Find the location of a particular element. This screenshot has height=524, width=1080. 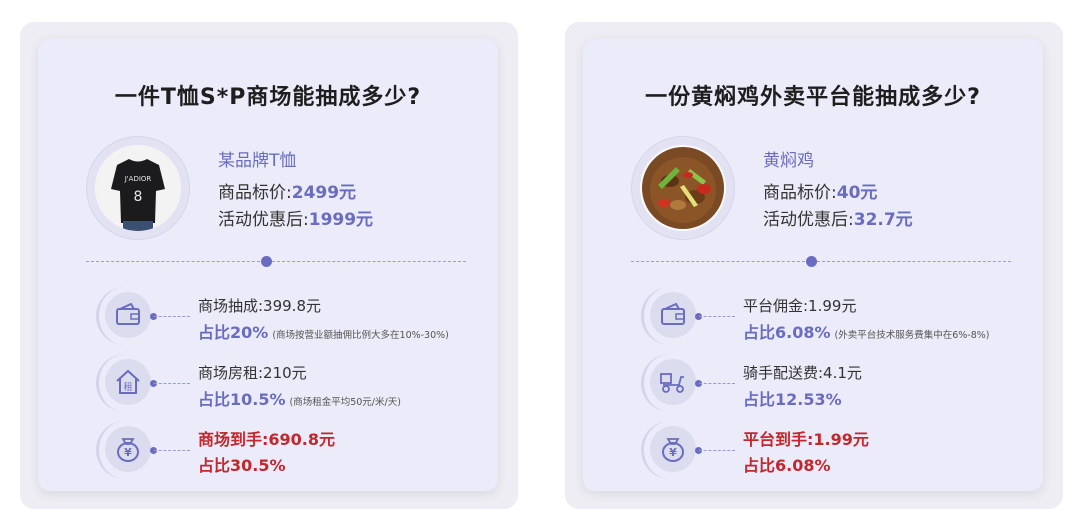

row-share: 占比12.53% is located at coordinates (794, 398).